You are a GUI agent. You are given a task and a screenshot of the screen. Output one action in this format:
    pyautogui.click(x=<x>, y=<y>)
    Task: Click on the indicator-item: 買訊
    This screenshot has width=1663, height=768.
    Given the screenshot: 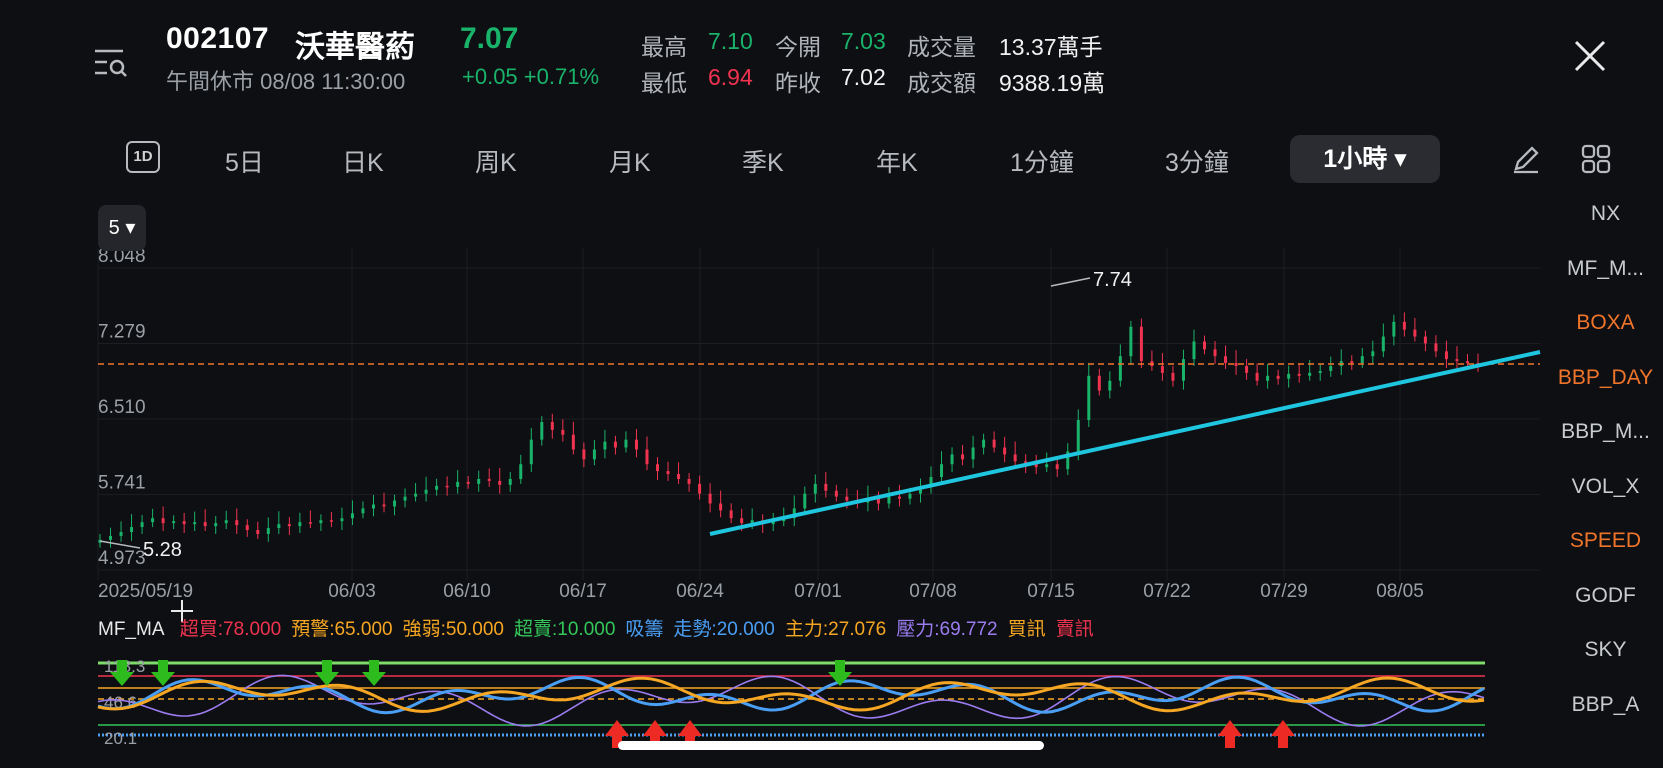 What is the action you would take?
    pyautogui.click(x=1026, y=629)
    